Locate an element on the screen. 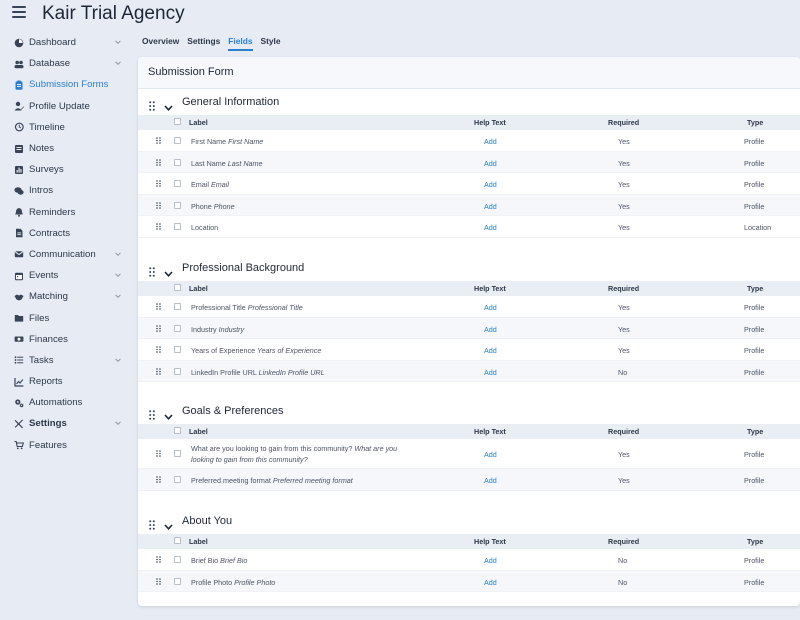  sidebar-item-events: Events is located at coordinates (66, 275).